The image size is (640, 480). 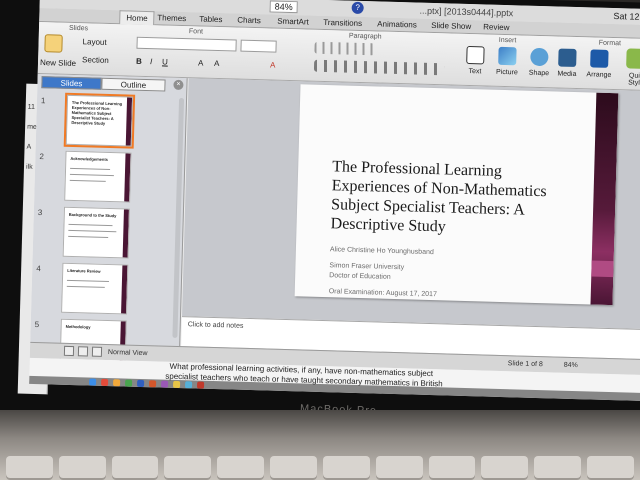 What do you see at coordinates (151, 61) in the screenshot?
I see `italic-icon: I` at bounding box center [151, 61].